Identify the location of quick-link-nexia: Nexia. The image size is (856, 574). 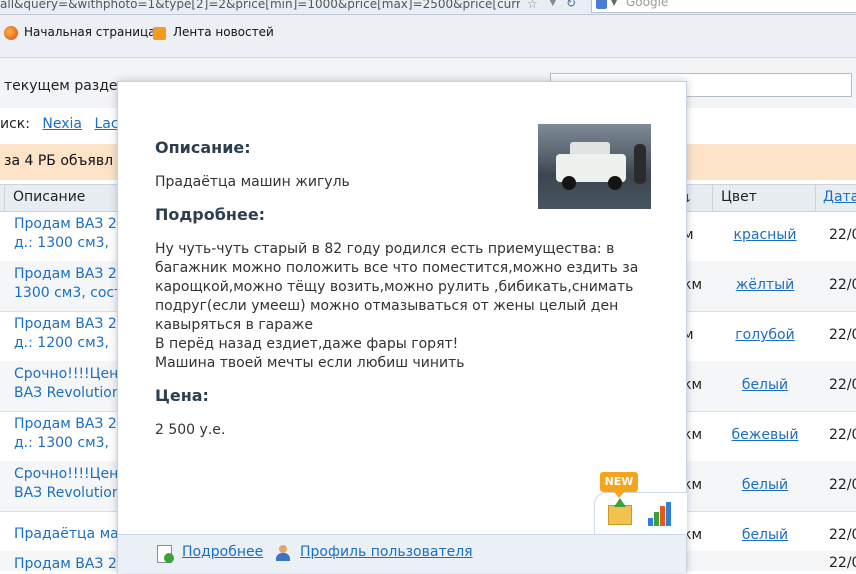
(62, 124).